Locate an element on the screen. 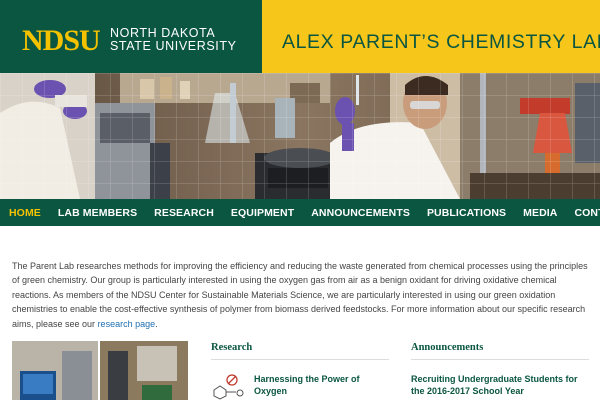 This screenshot has height=400, width=600. nav-contact: CONTACT is located at coordinates (587, 213).